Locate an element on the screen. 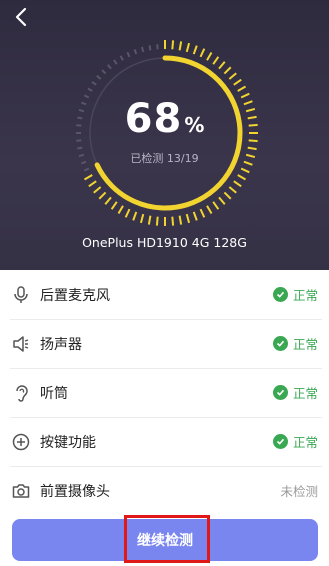  list-item-rear-microphone: 后置麦克风 正常 is located at coordinates (166, 295).